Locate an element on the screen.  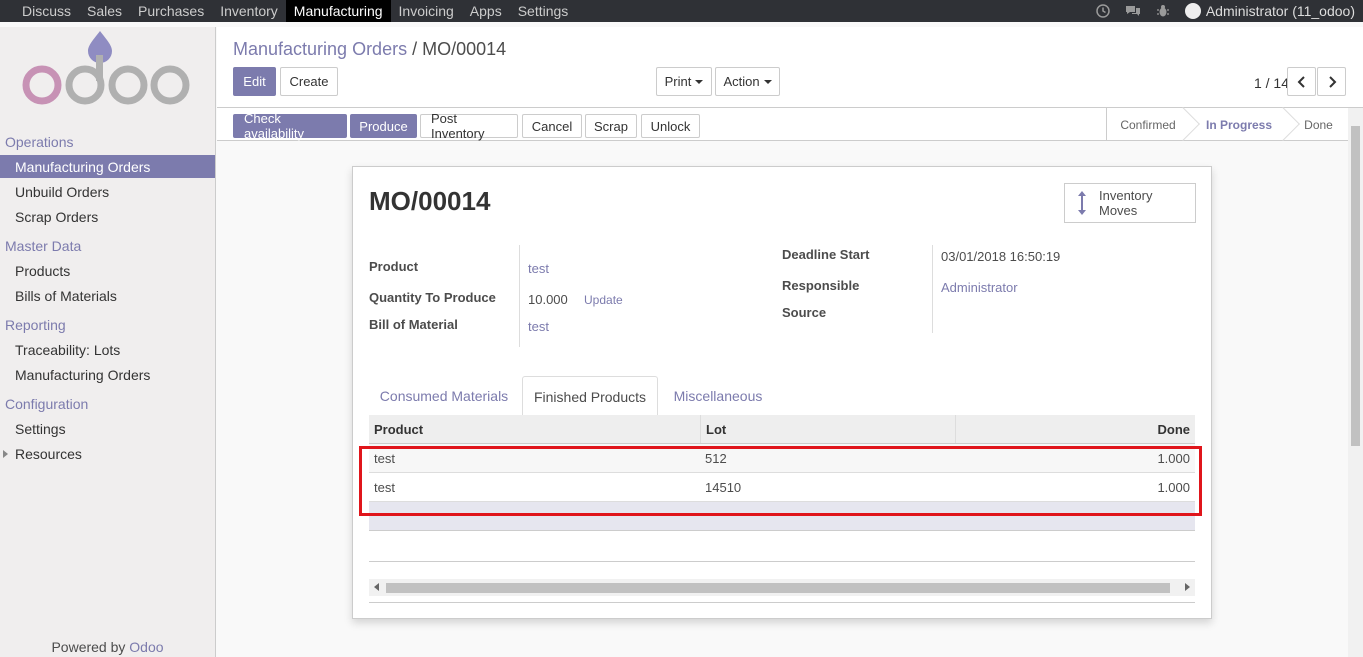
odoo-logo is located at coordinates (106, 68).